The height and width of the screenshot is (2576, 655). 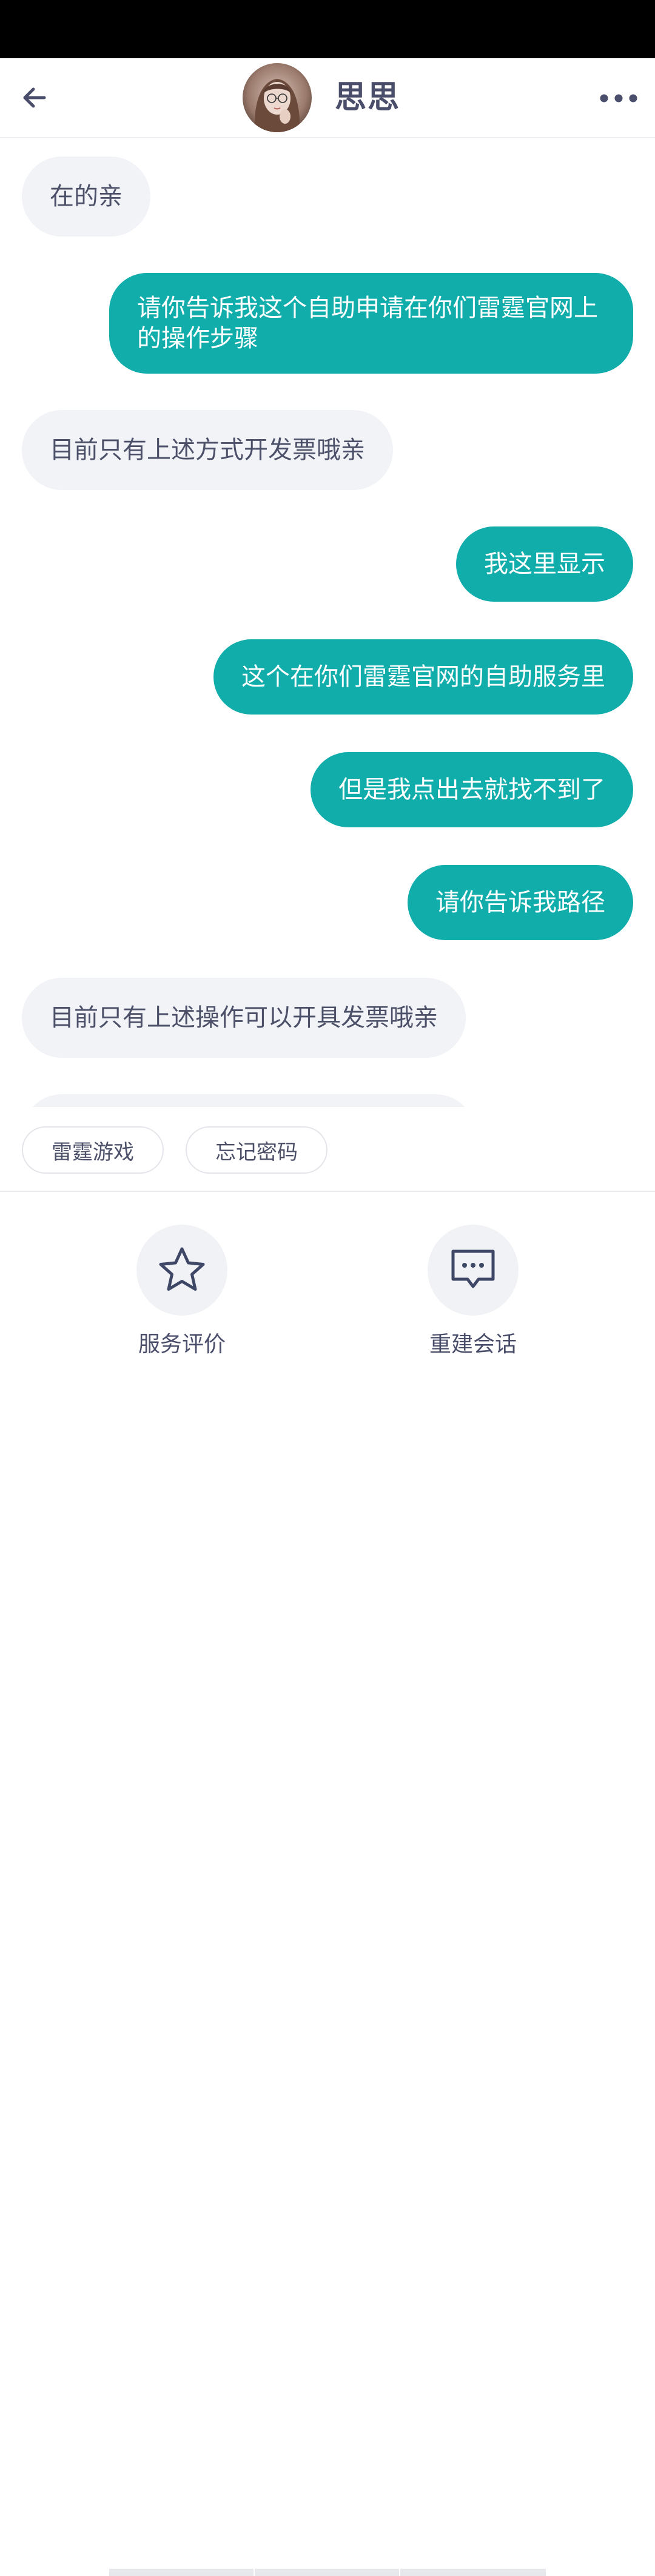 I want to click on message-outgoing: 但是我点出去就找不到了, so click(x=472, y=789).